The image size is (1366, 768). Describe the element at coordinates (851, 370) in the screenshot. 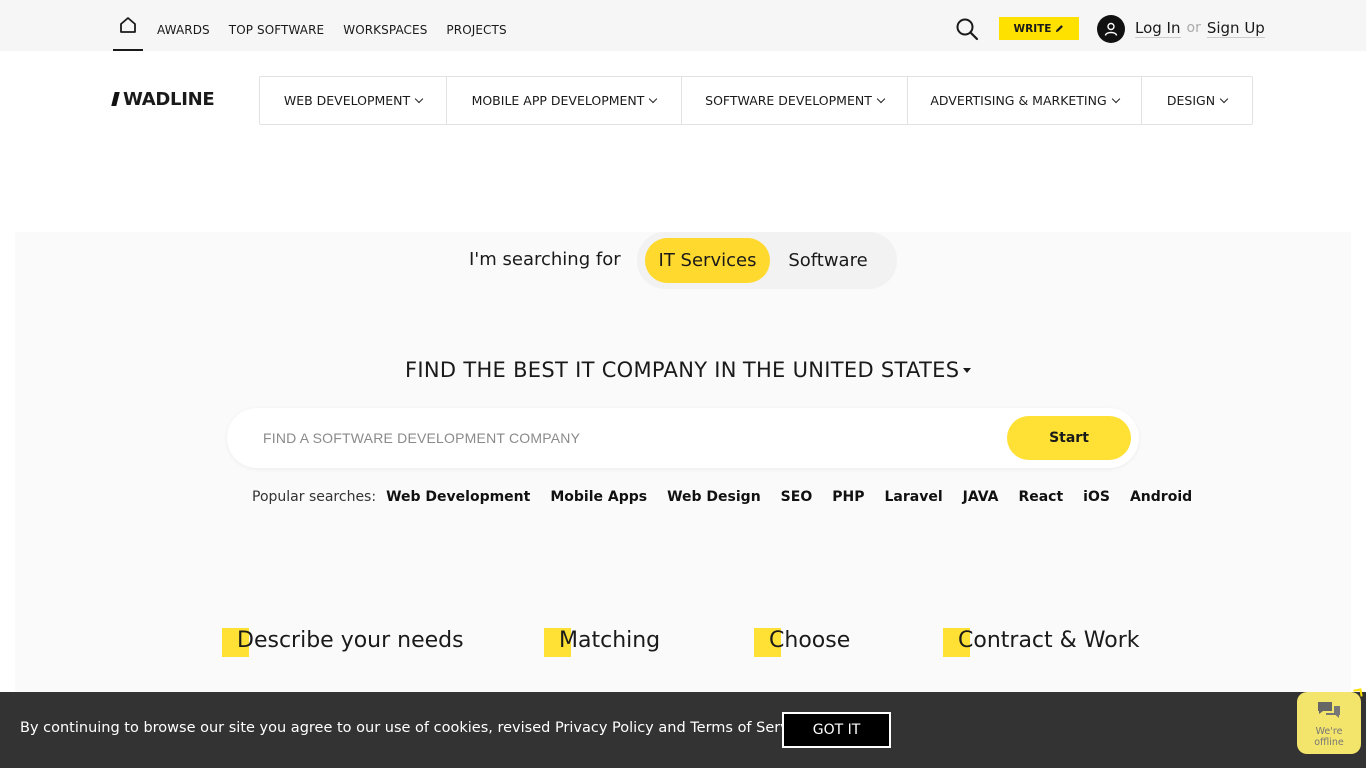

I see `country-selector: THE UNITED STATES` at that location.